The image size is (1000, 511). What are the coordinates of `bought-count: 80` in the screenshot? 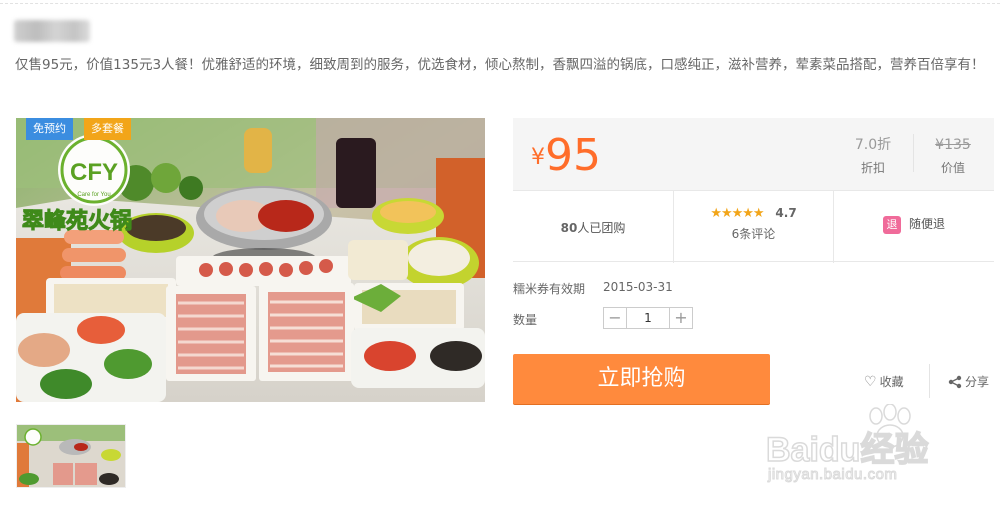 It's located at (569, 228).